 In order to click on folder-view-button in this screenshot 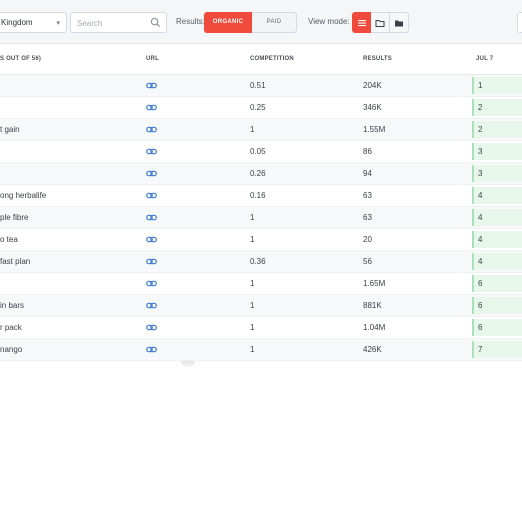, I will do `click(380, 22)`.